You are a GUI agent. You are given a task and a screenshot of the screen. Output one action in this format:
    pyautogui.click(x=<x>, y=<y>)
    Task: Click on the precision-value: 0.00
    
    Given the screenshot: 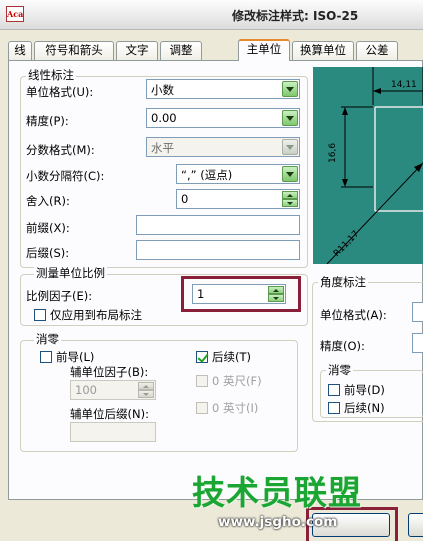 What is the action you would take?
    pyautogui.click(x=164, y=118)
    